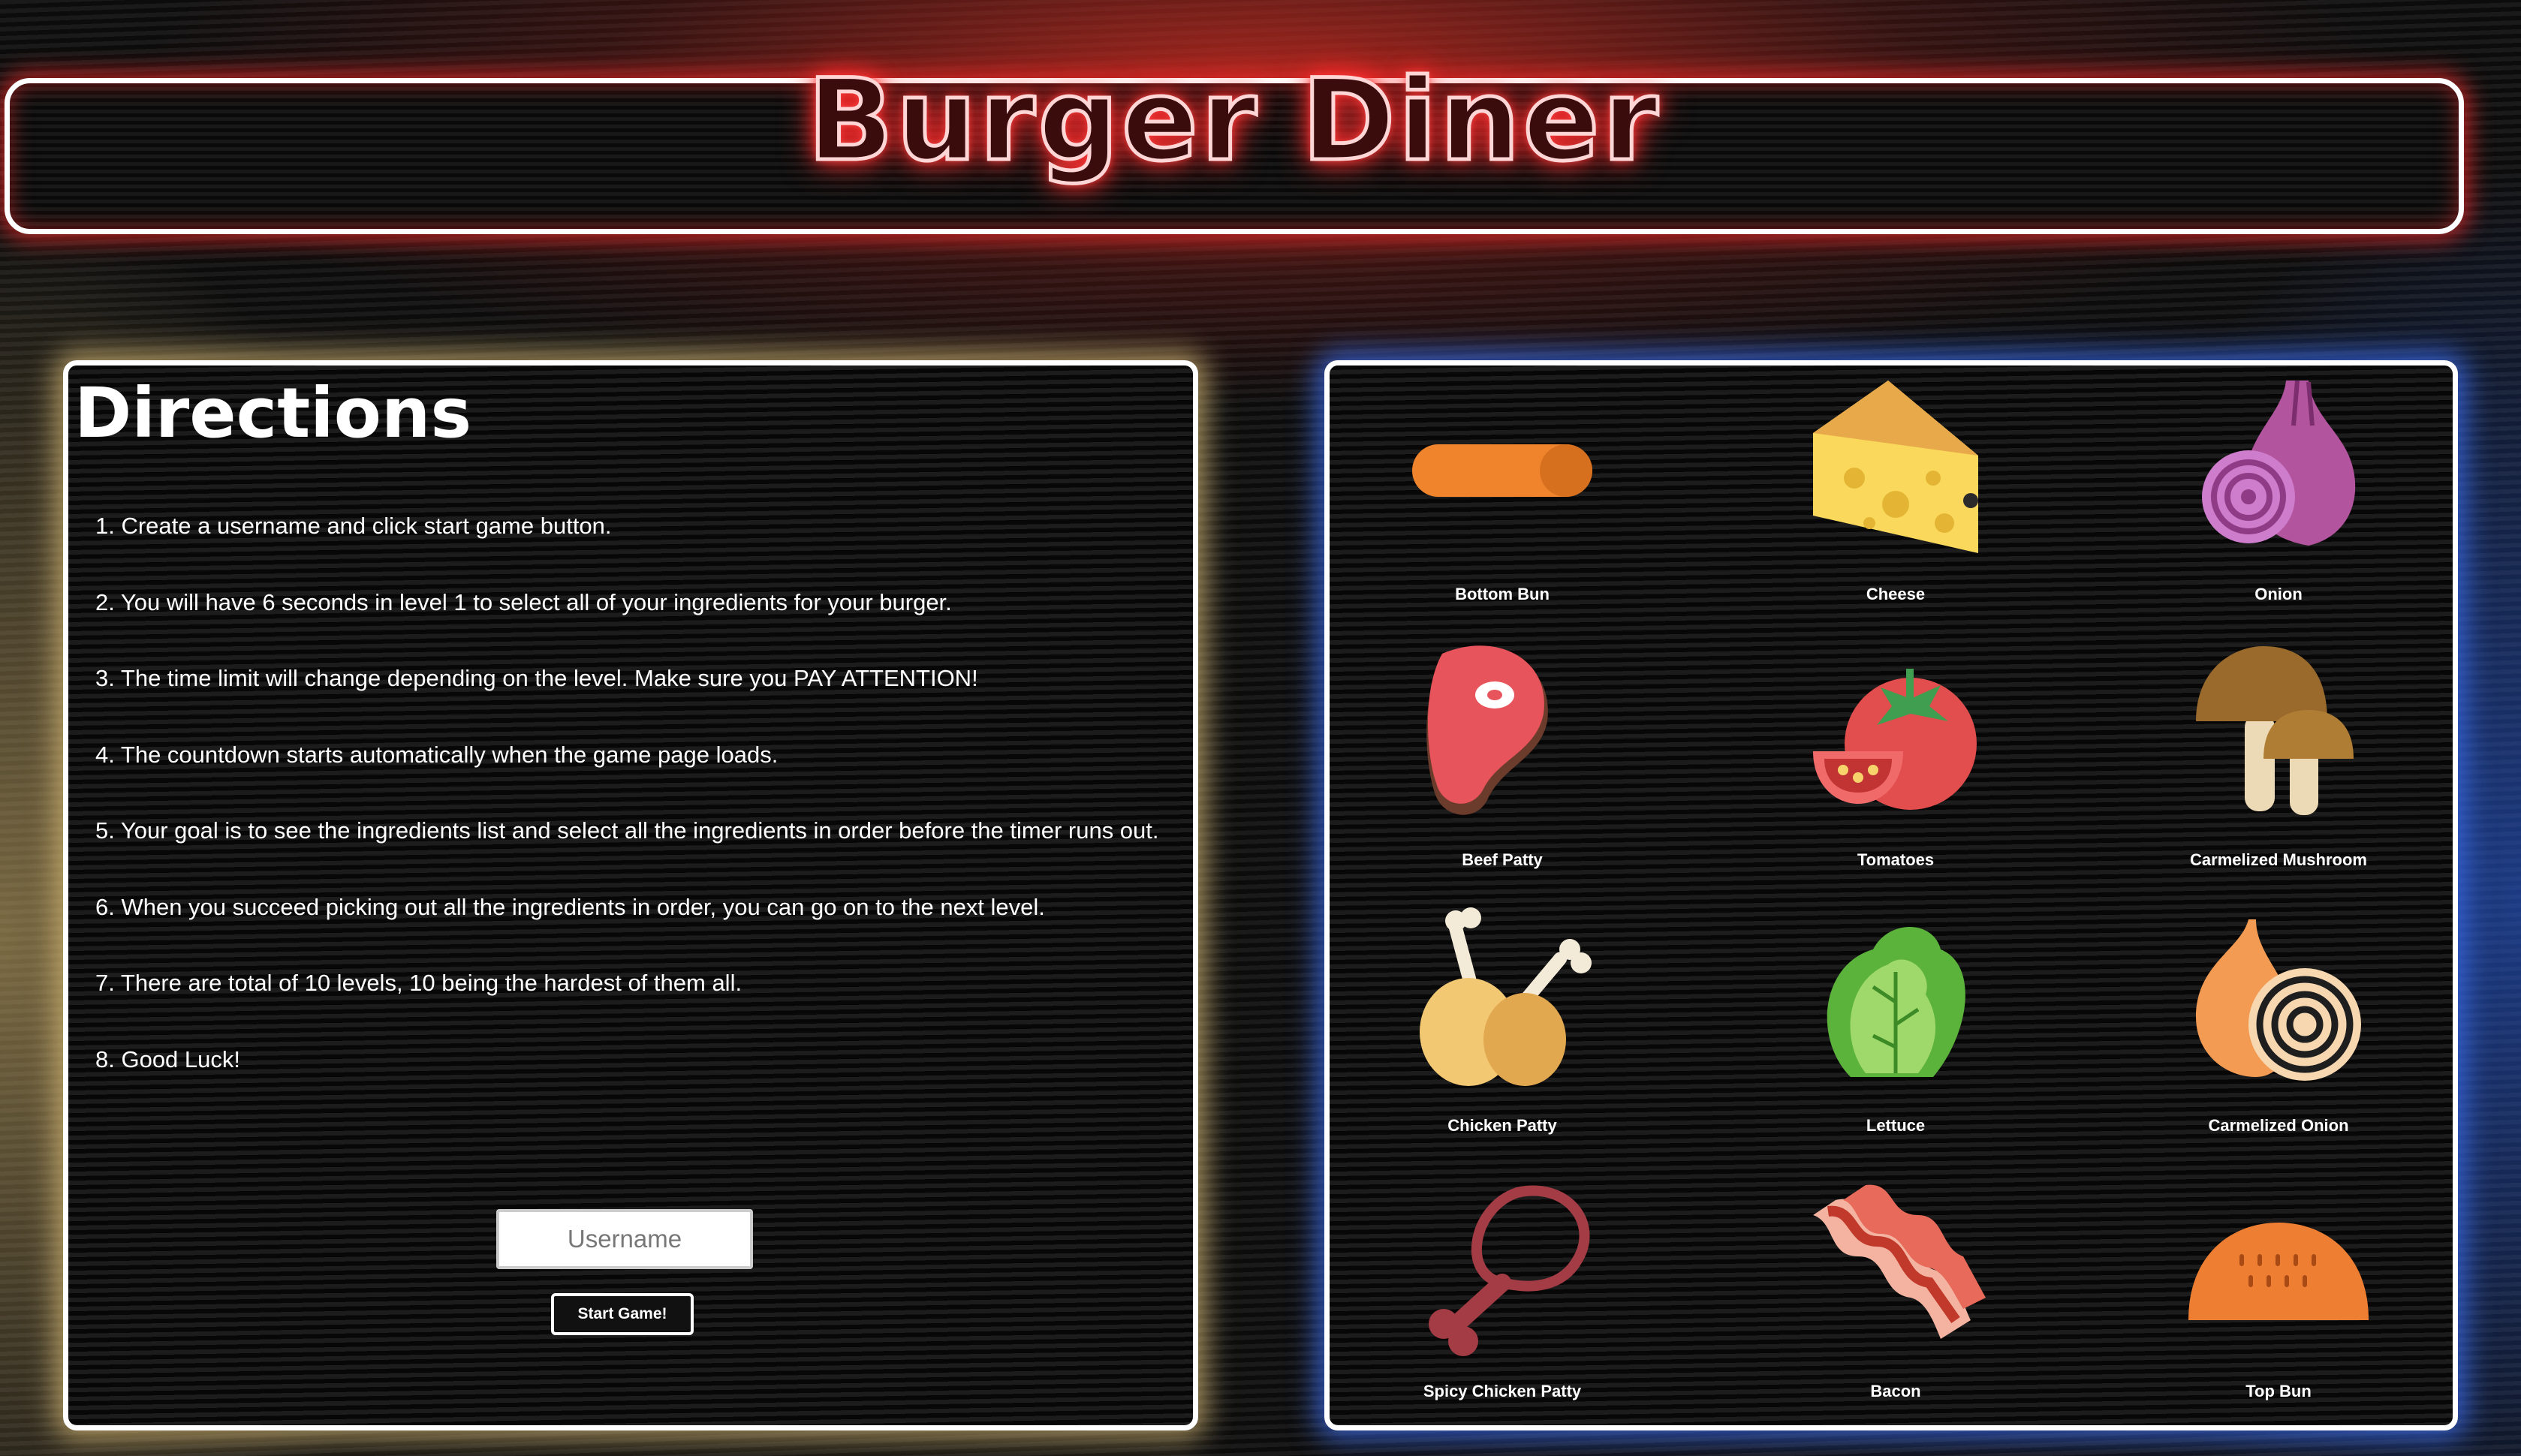 Image resolution: width=2521 pixels, height=1456 pixels. Describe the element at coordinates (1502, 470) in the screenshot. I see `bottom-bun-icon` at that location.